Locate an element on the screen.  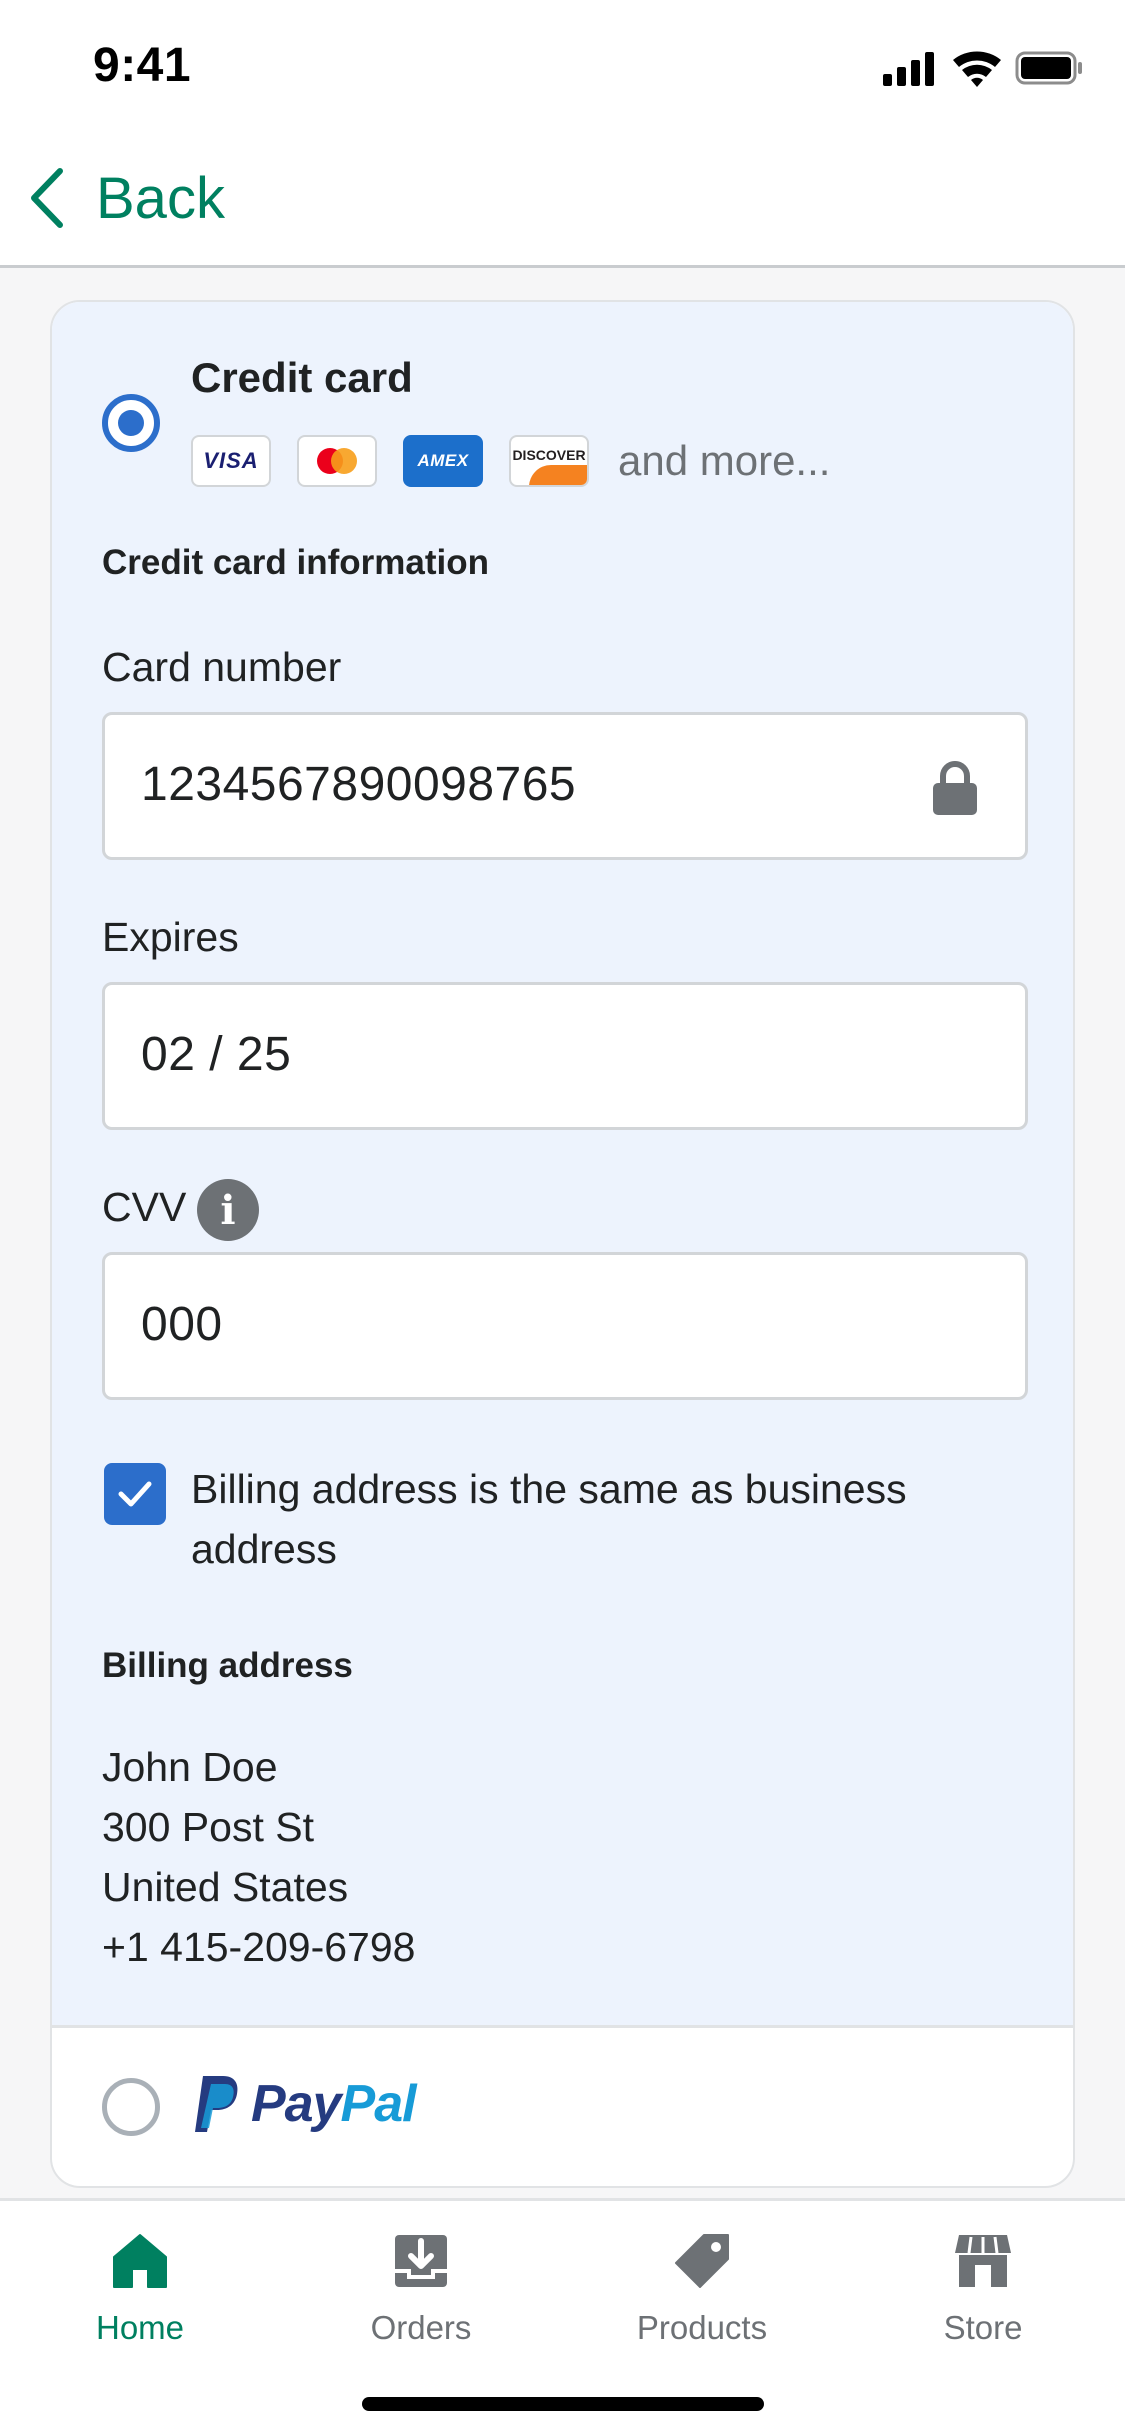
mastercard-logo is located at coordinates (337, 461).